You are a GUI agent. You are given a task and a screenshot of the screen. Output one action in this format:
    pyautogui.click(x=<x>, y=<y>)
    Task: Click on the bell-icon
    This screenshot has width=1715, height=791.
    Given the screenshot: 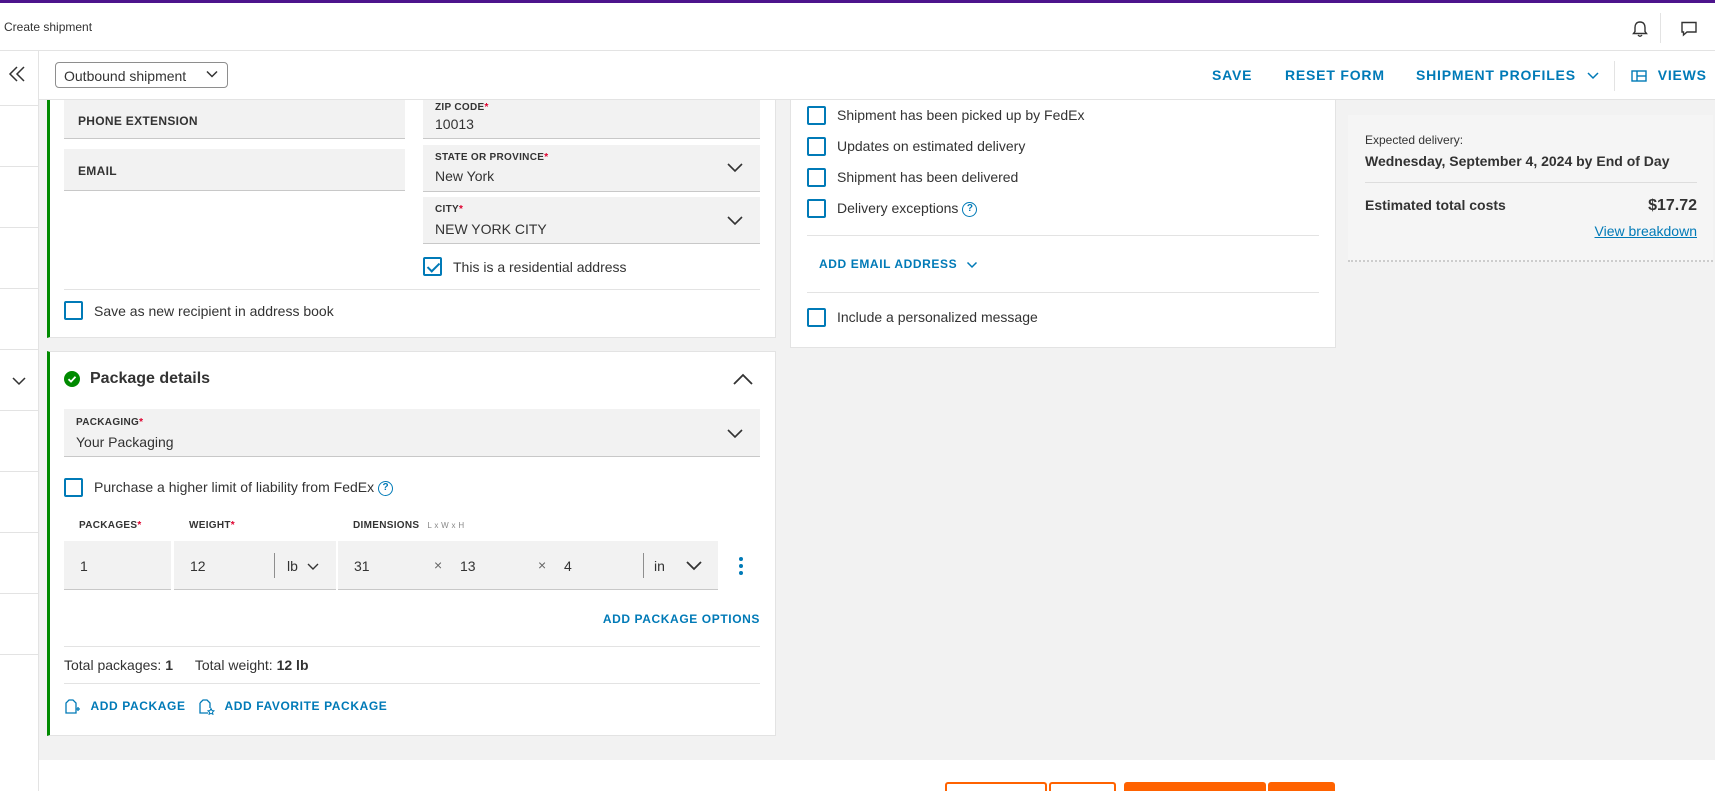 What is the action you would take?
    pyautogui.click(x=1640, y=29)
    